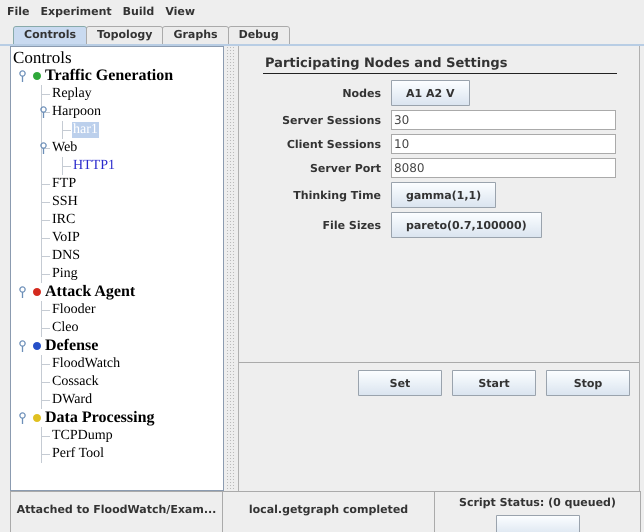  I want to click on tree-item: DNS, so click(66, 256).